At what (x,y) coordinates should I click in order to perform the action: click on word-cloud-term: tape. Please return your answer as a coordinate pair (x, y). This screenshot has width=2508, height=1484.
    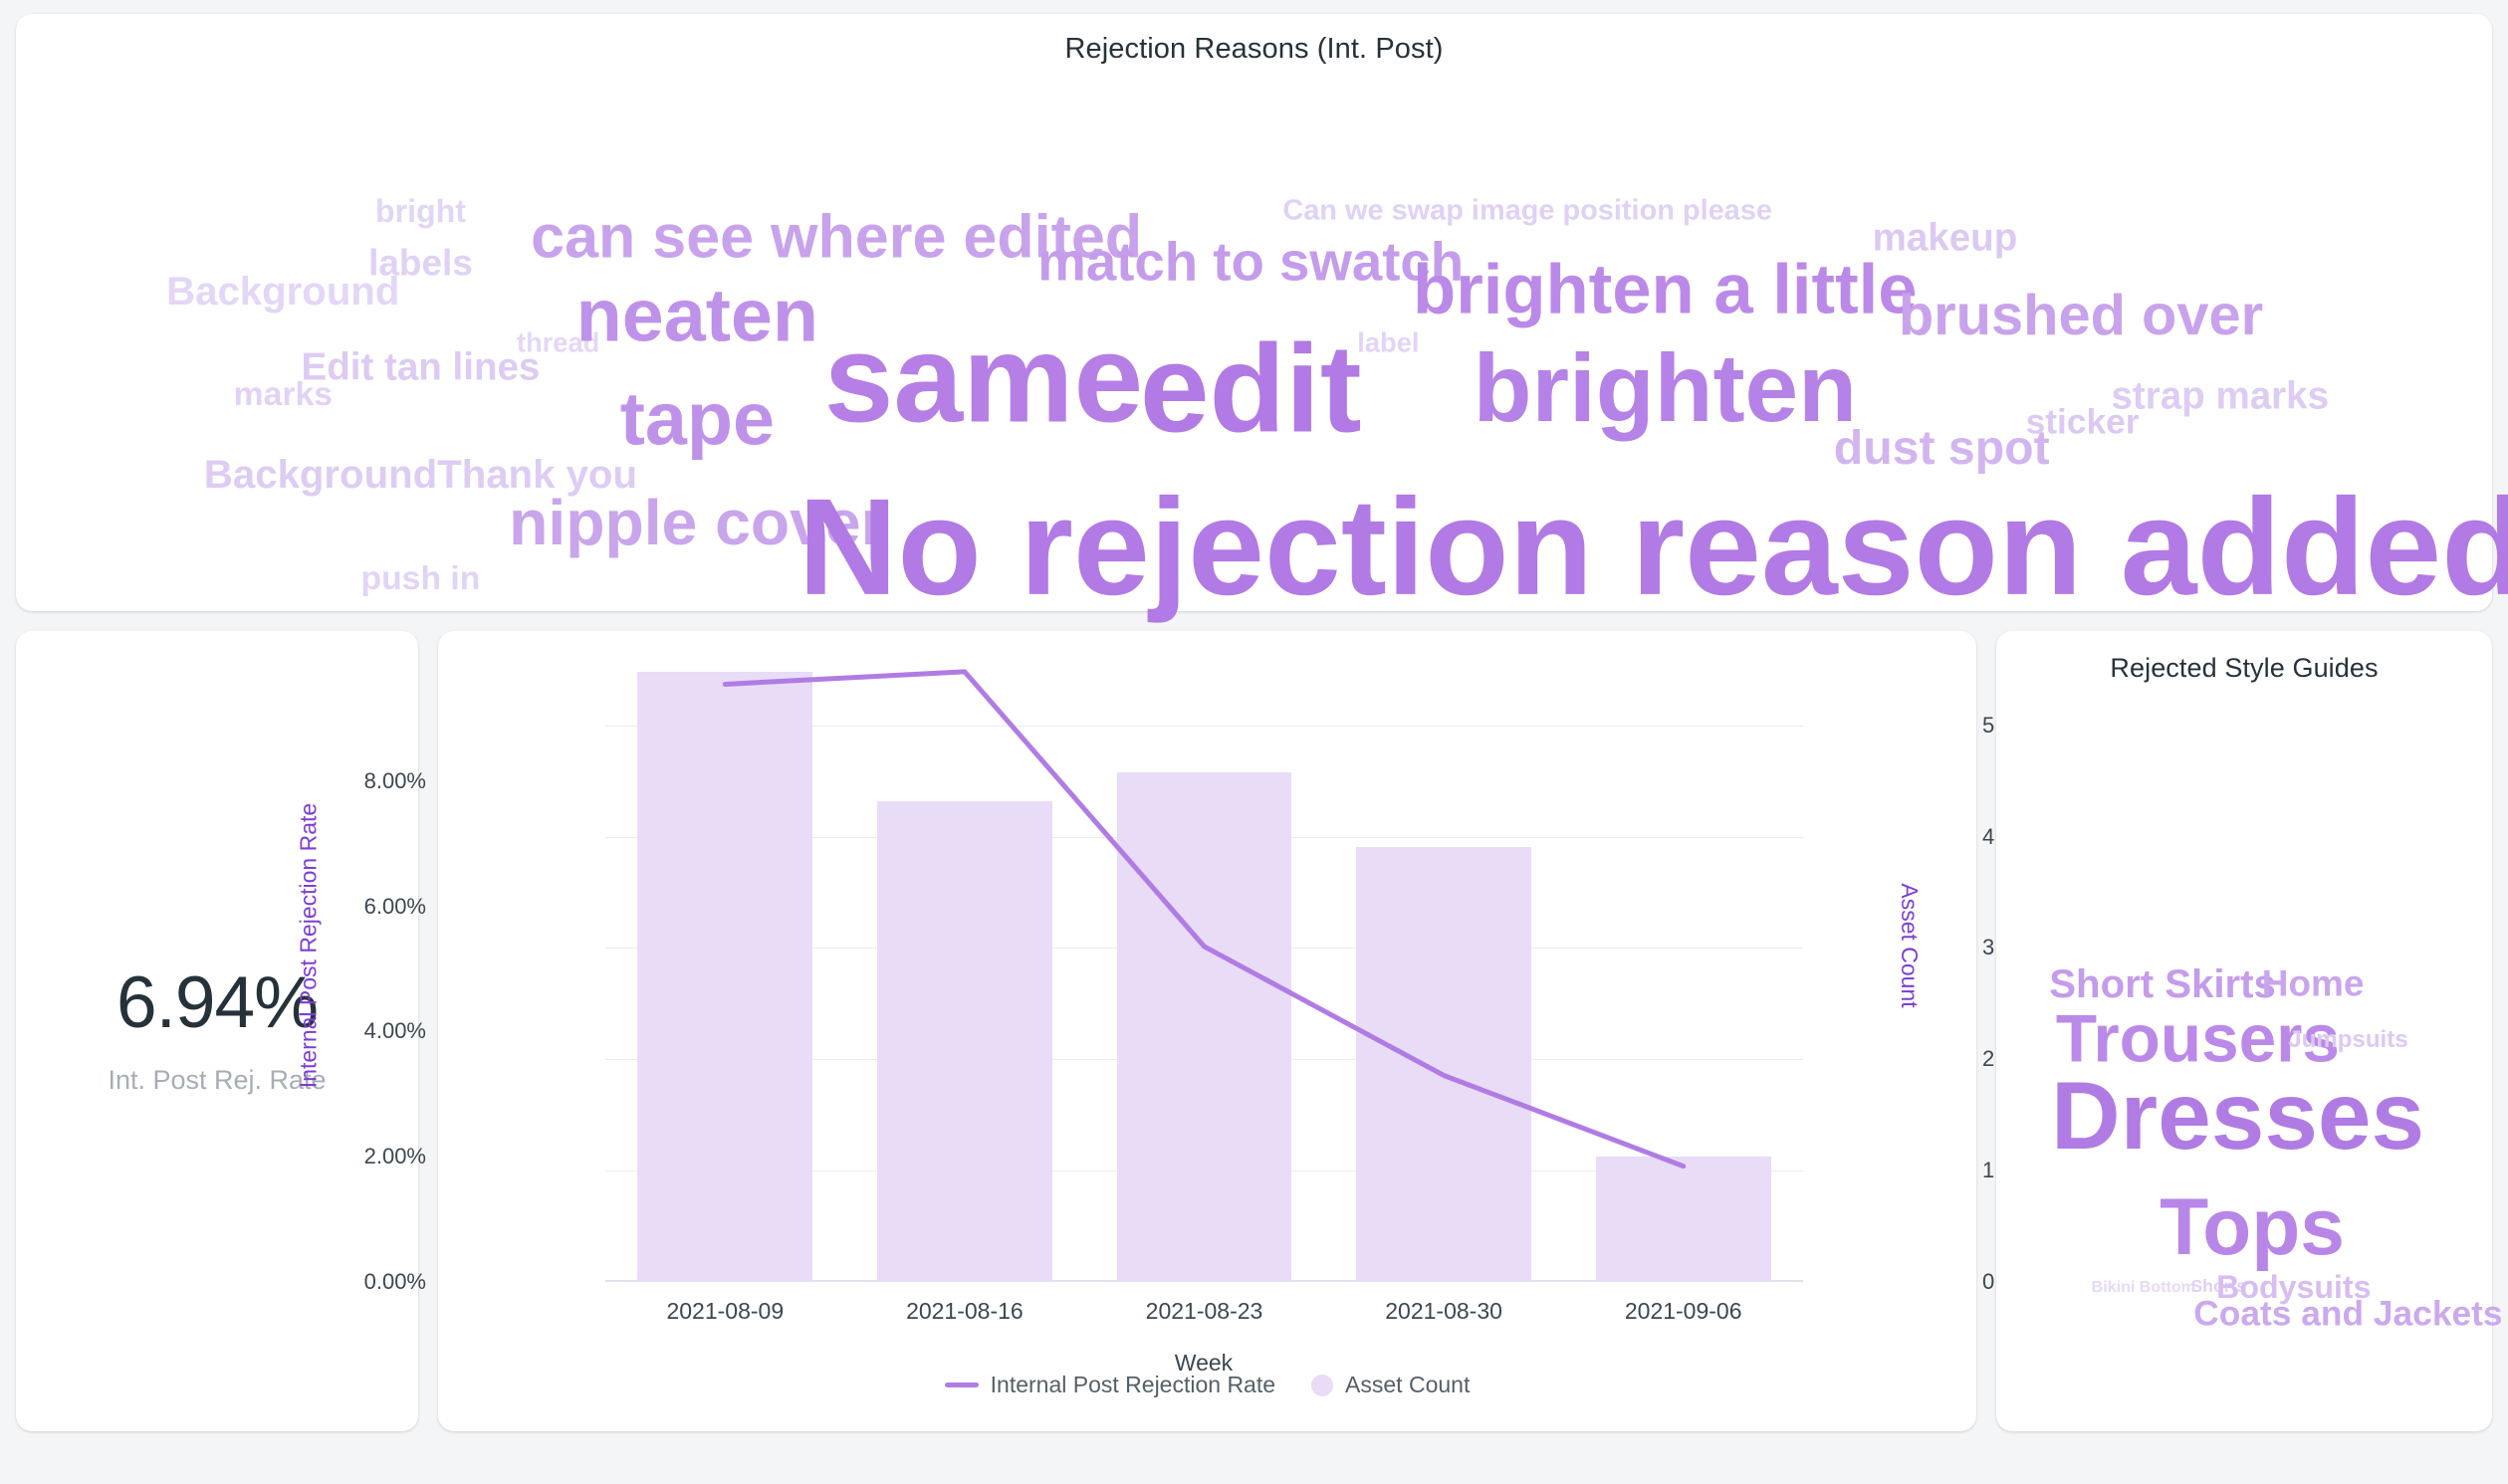
    Looking at the image, I should click on (697, 419).